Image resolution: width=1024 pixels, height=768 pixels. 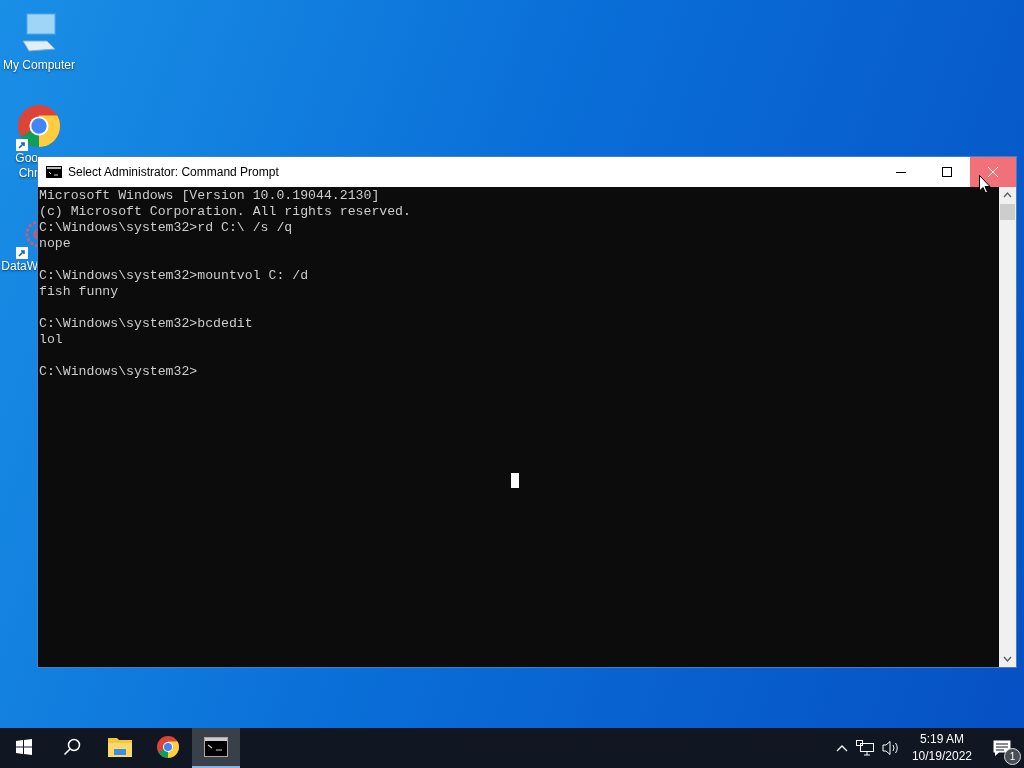 What do you see at coordinates (864, 748) in the screenshot?
I see `network-icon` at bounding box center [864, 748].